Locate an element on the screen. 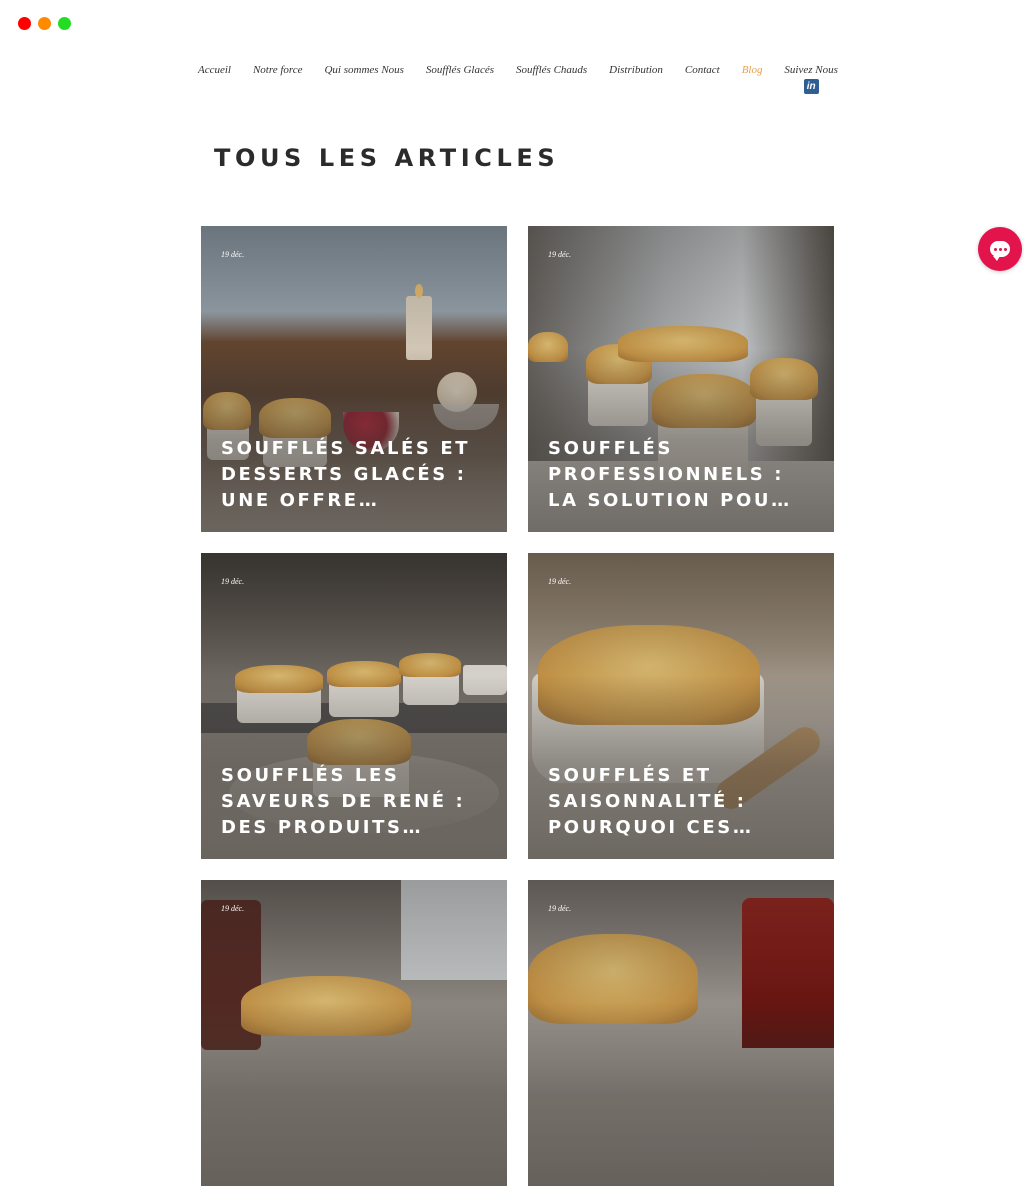  linkedin-icon: in is located at coordinates (811, 86).